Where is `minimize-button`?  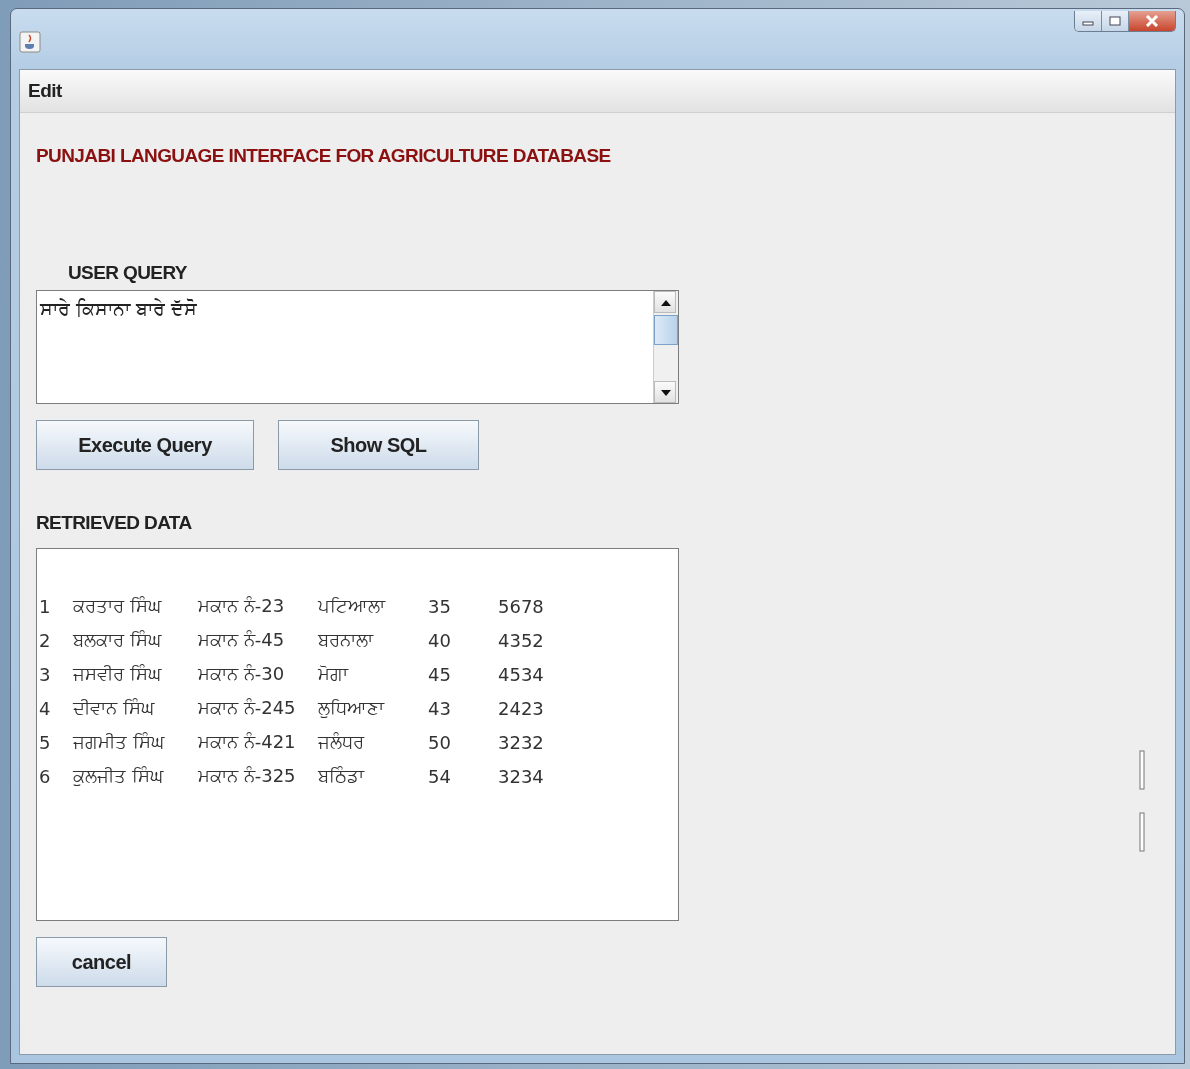 minimize-button is located at coordinates (1088, 21).